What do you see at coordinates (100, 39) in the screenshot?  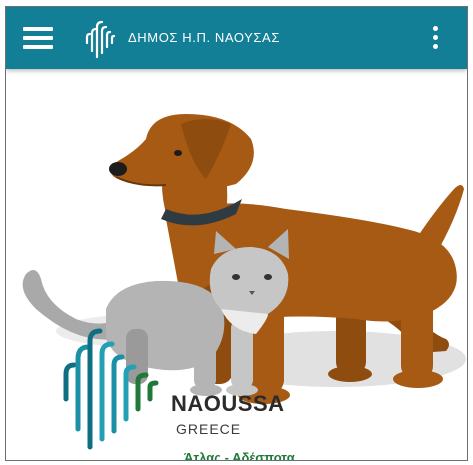 I see `naoussa-logo-icon` at bounding box center [100, 39].